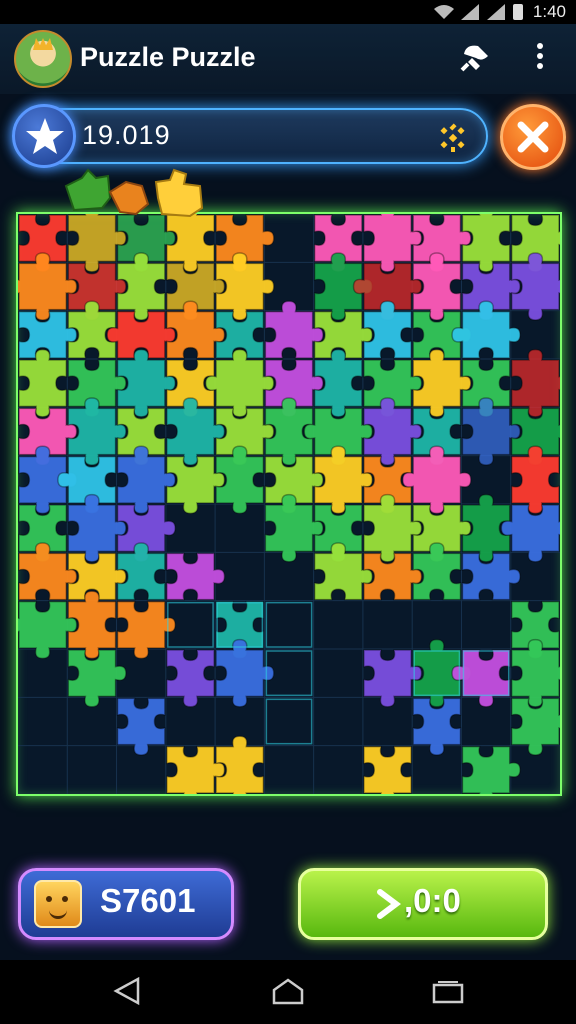  I want to click on back-icon, so click(127, 991).